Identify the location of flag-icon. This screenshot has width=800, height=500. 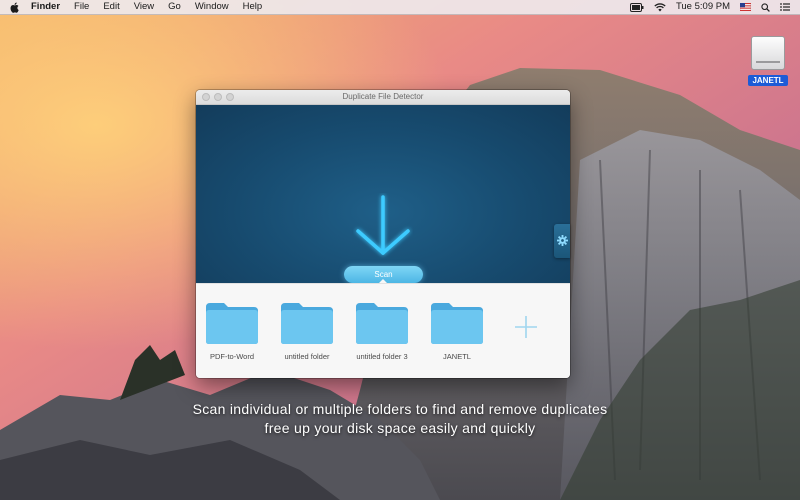
(745, 7).